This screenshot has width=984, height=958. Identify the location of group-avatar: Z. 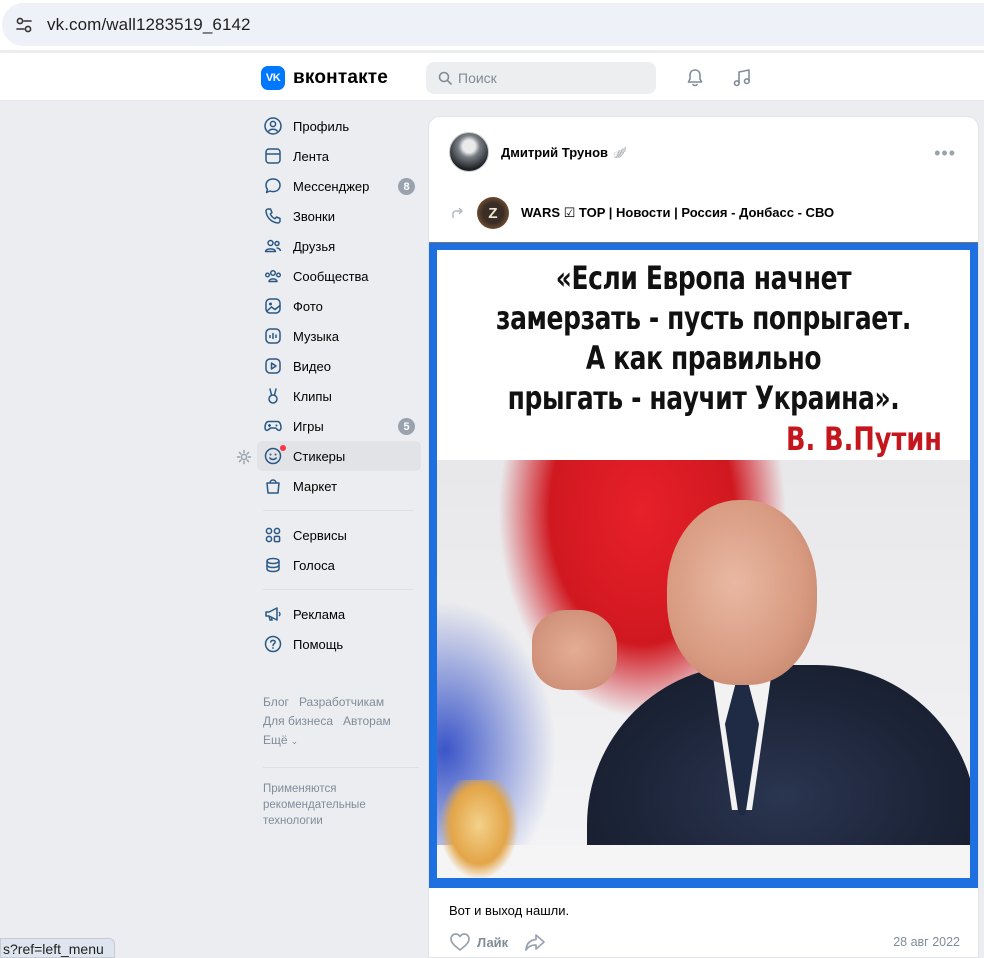
(493, 213).